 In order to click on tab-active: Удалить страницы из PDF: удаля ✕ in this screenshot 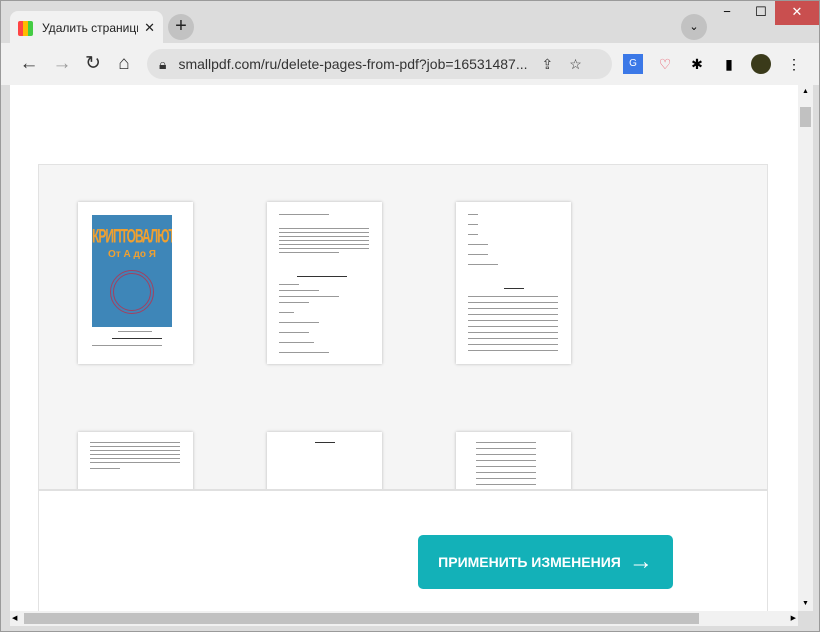, I will do `click(86, 28)`.